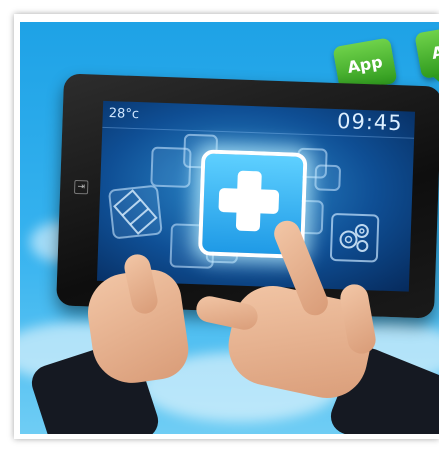 This screenshot has width=439, height=454. Describe the element at coordinates (254, 192) in the screenshot. I see `medical-cross-icon` at that location.